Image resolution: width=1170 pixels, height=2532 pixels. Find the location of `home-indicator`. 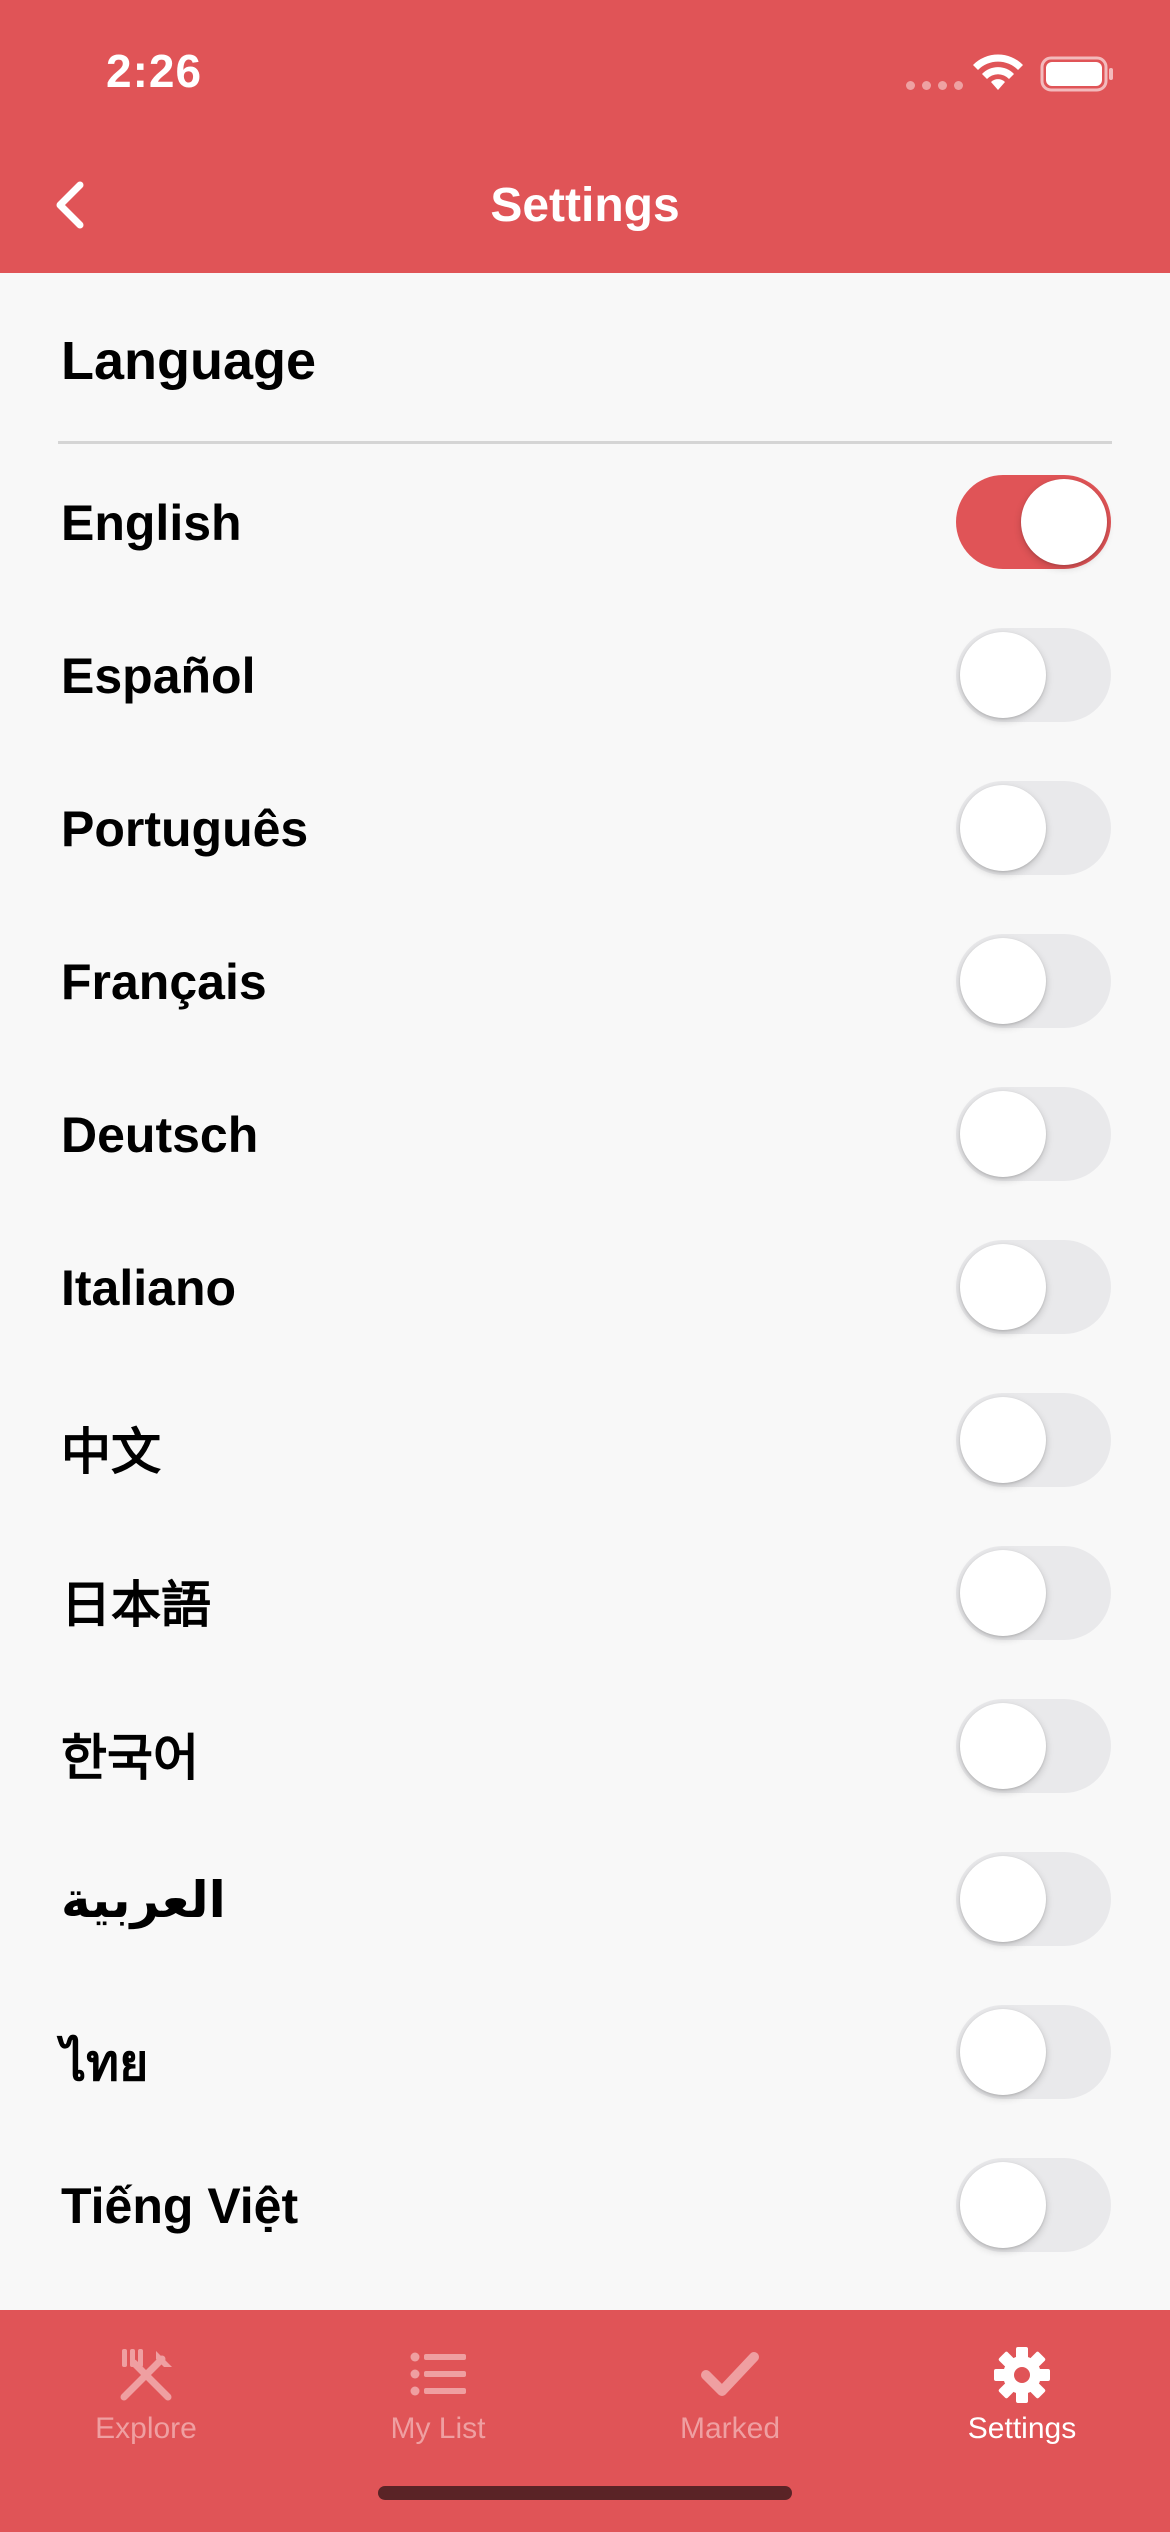

home-indicator is located at coordinates (585, 2493).